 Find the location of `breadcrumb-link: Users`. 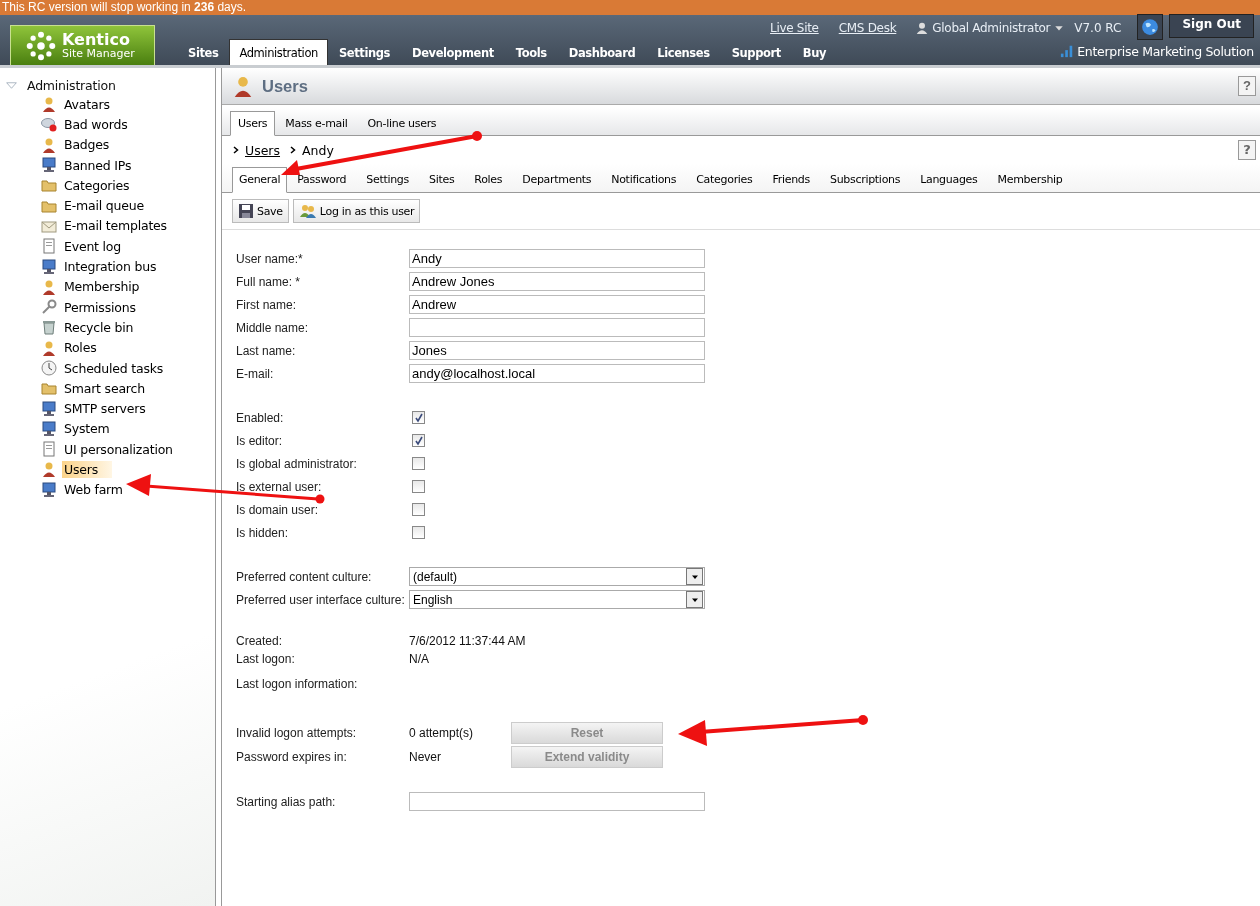

breadcrumb-link: Users is located at coordinates (262, 150).